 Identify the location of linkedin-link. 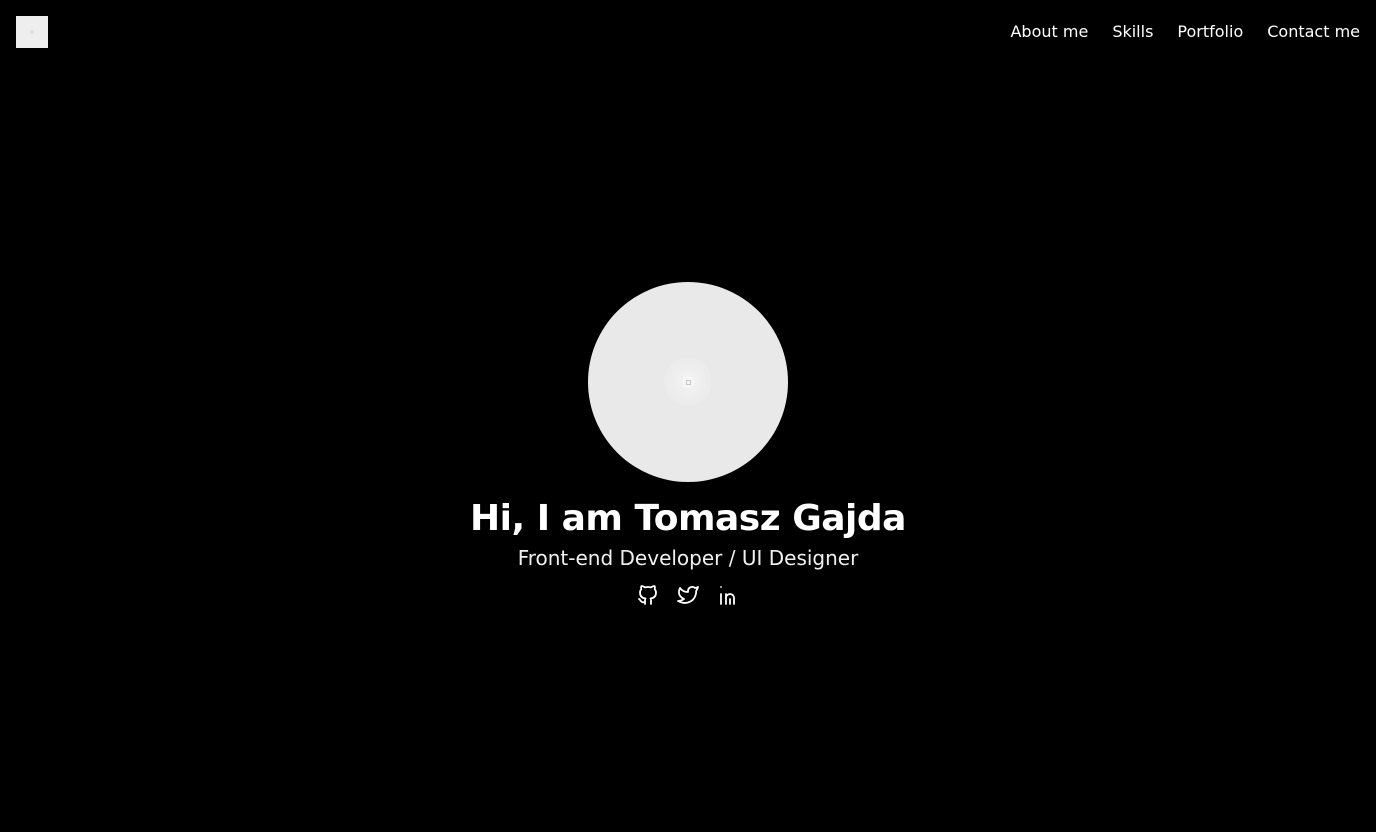
(728, 595).